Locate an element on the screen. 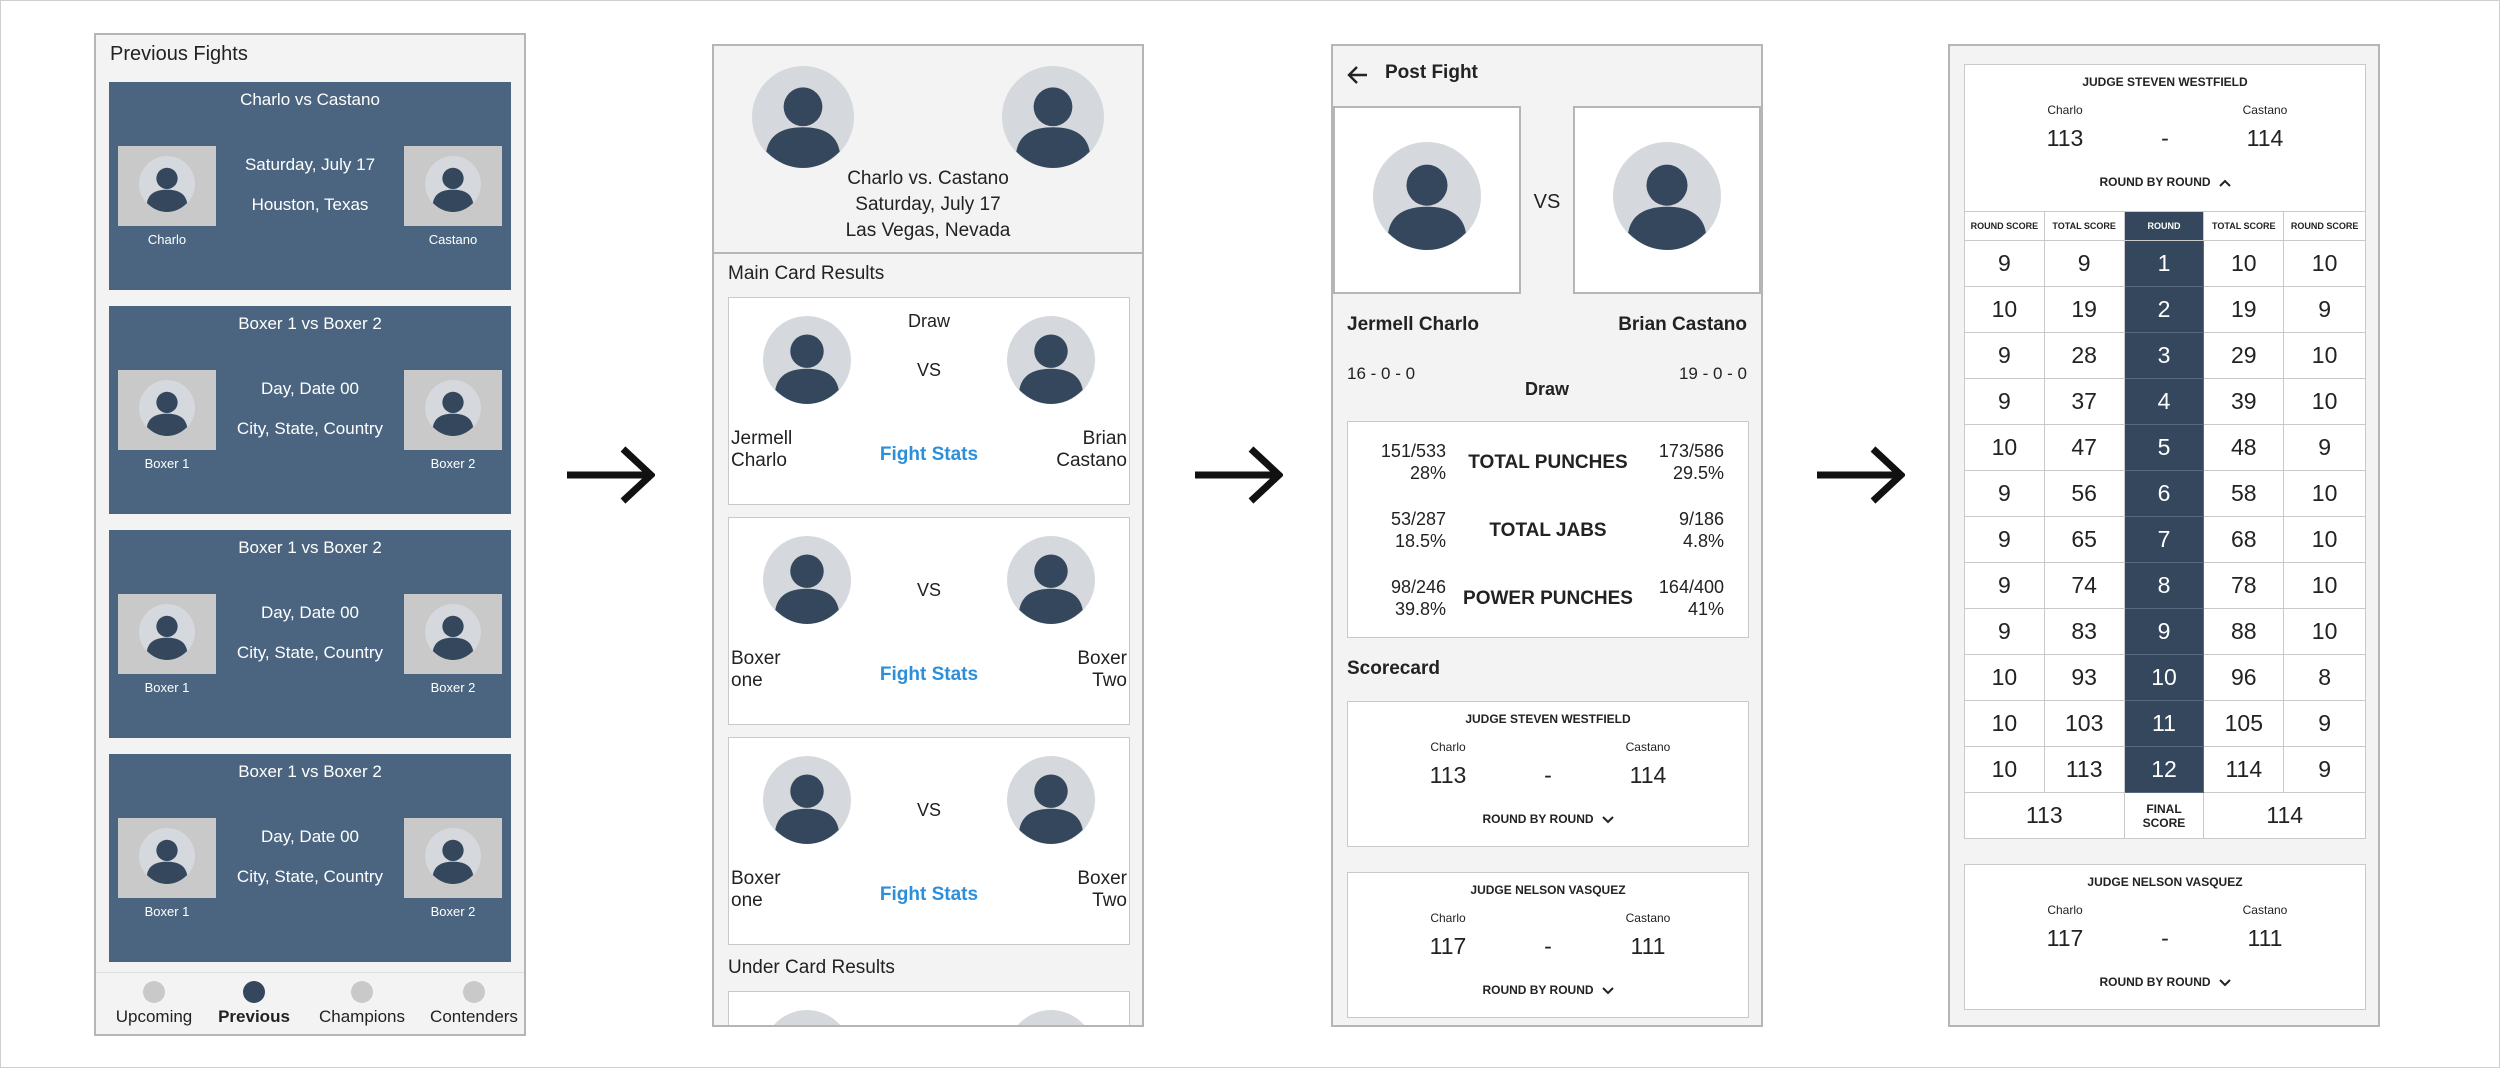  table-row: 9 83 9 88 10 is located at coordinates (2165, 631).